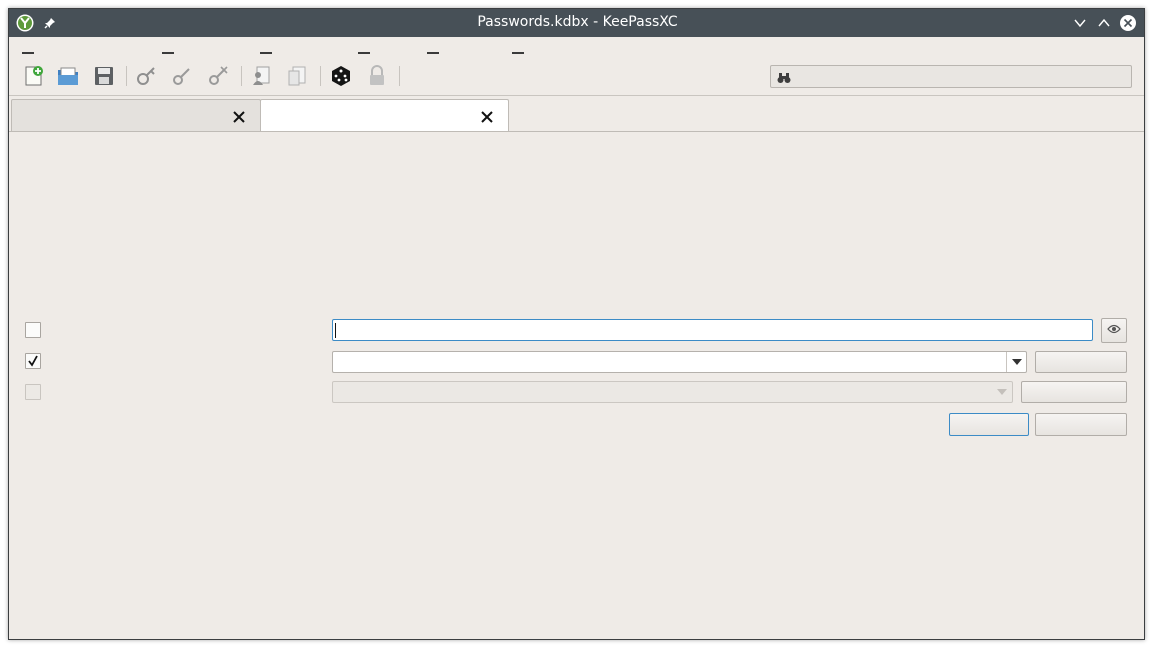 The width and height of the screenshot is (1159, 653). Describe the element at coordinates (341, 76) in the screenshot. I see `password-generator-icon` at that location.